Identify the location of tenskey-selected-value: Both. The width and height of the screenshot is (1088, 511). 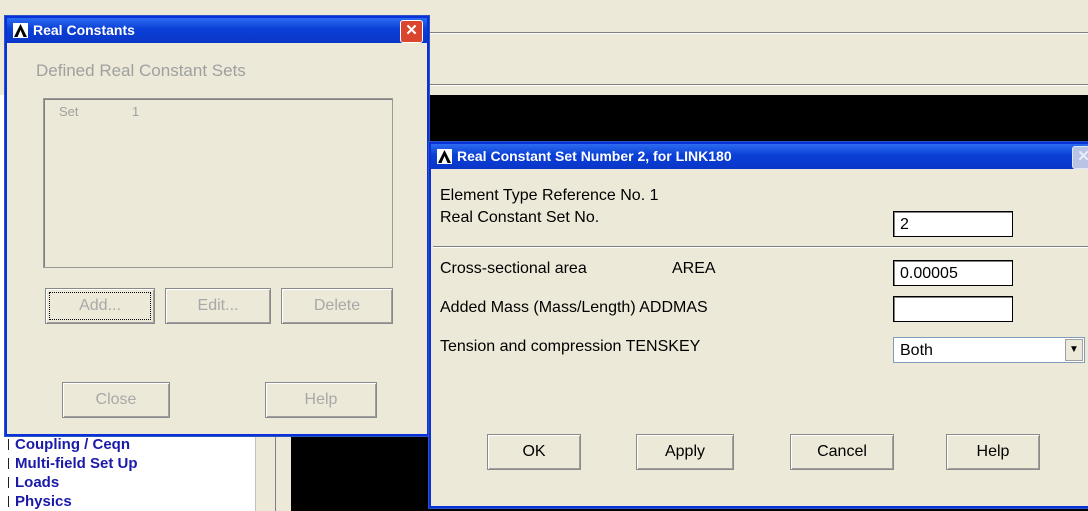
(916, 350).